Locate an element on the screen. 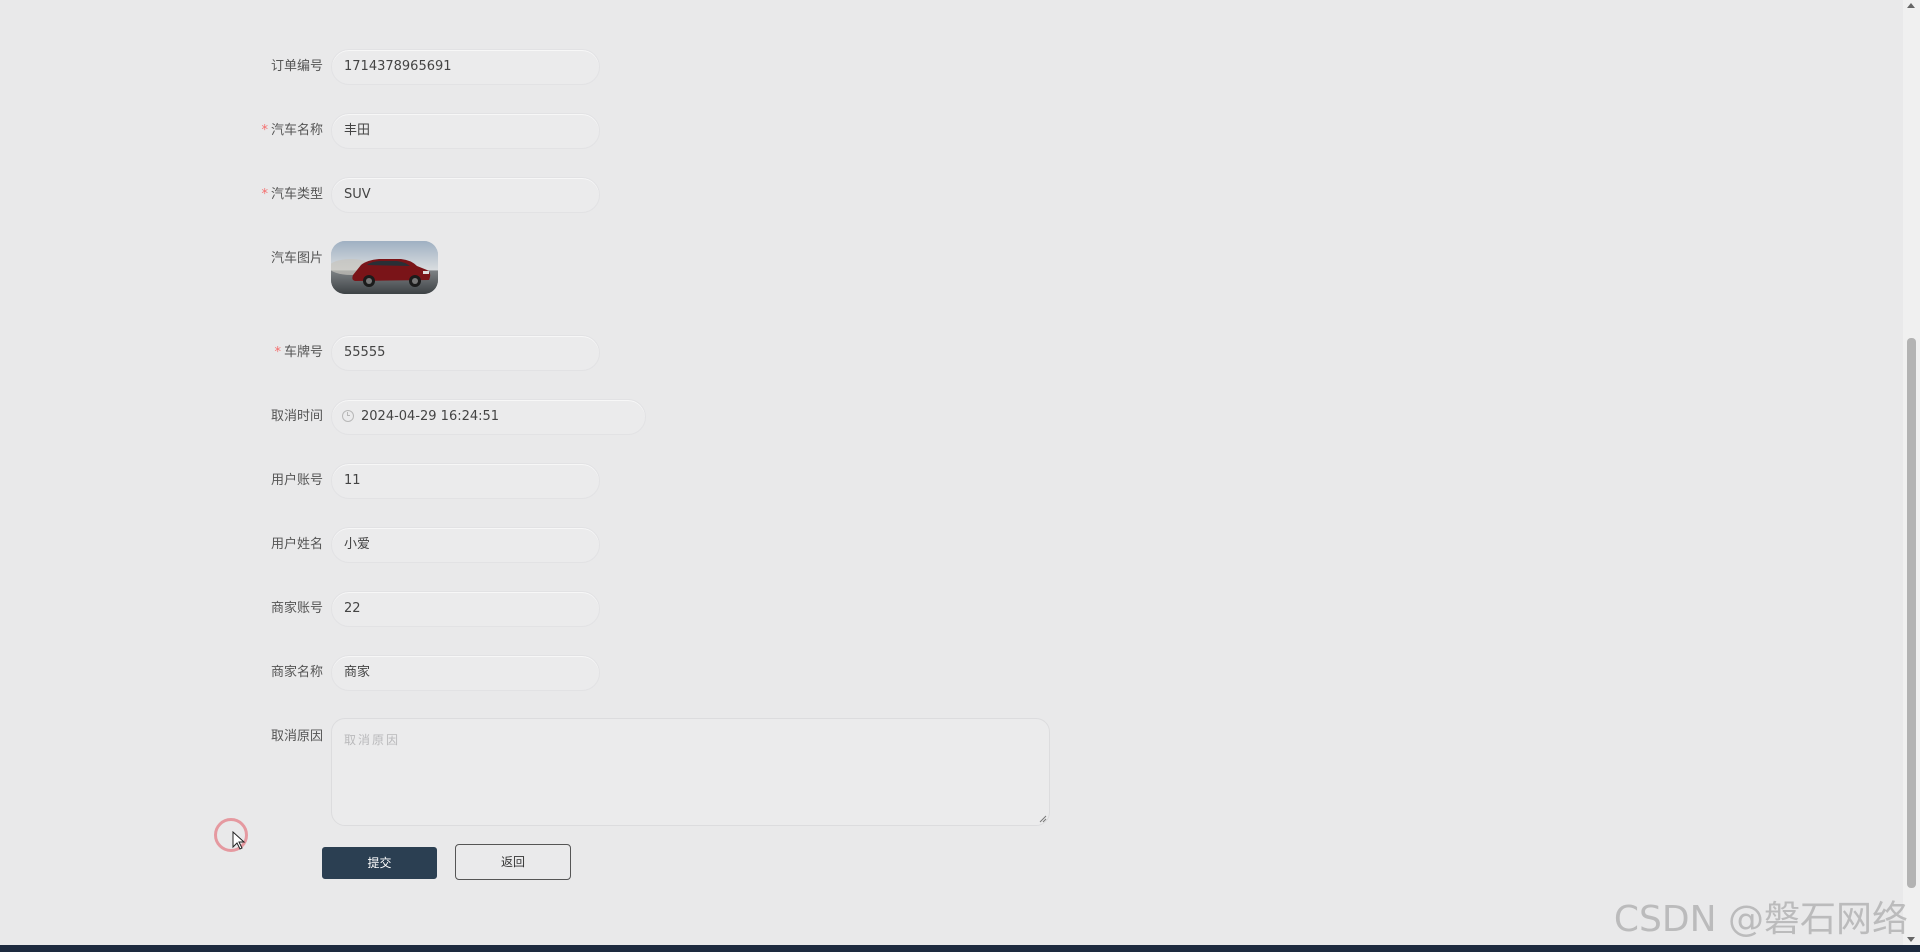 The width and height of the screenshot is (1920, 952). user-account-input: 11 is located at coordinates (465, 481).